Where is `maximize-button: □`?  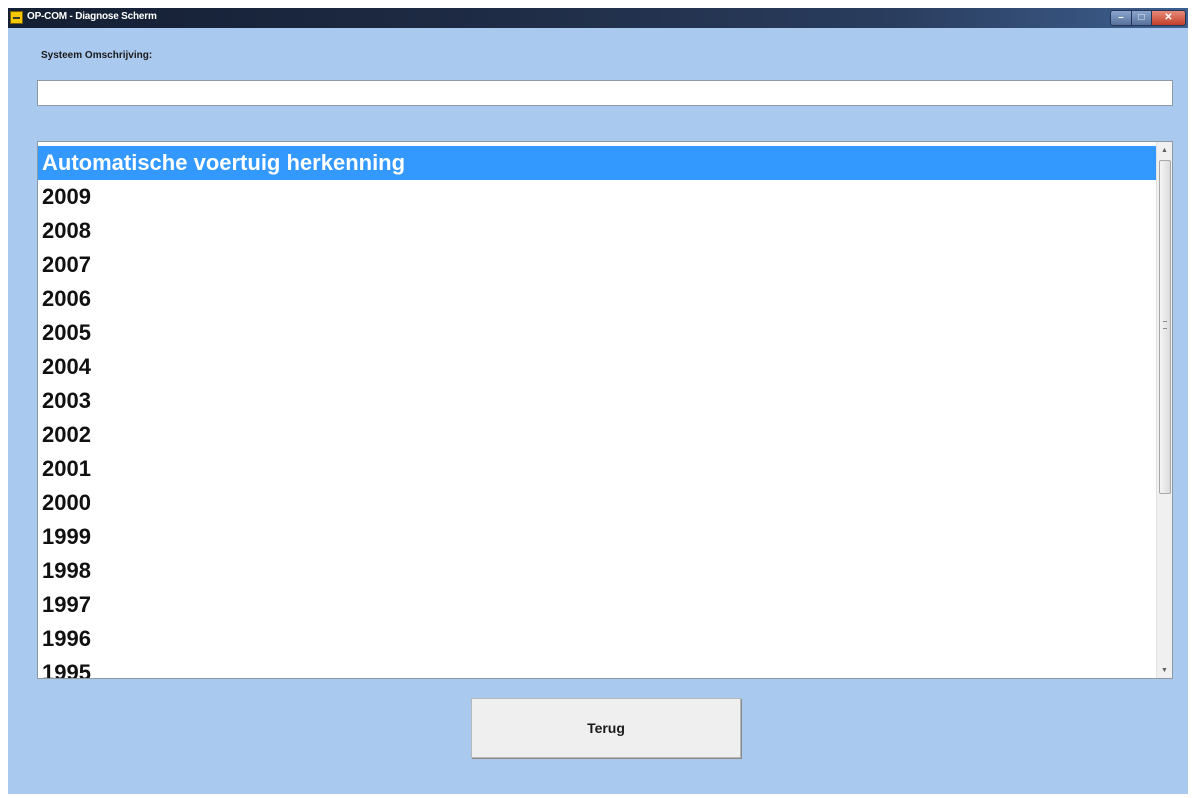
maximize-button: □ is located at coordinates (1142, 18).